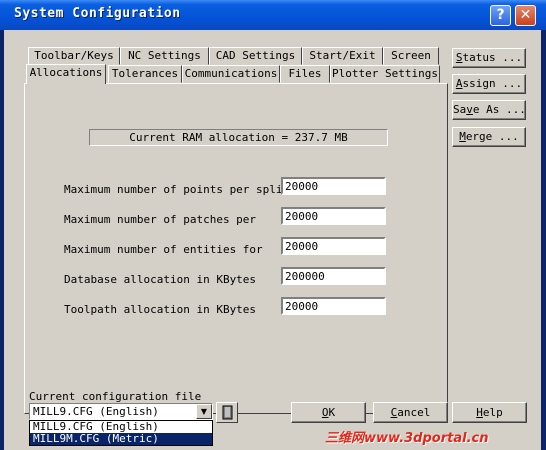  I want to click on tab-files: Files, so click(305, 74).